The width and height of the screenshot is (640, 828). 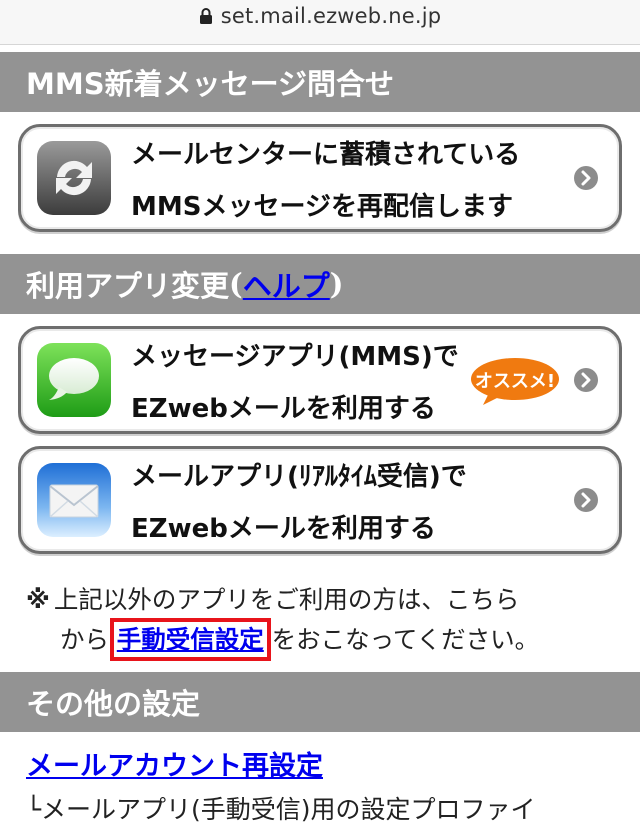 What do you see at coordinates (205, 16) in the screenshot?
I see `lock-icon` at bounding box center [205, 16].